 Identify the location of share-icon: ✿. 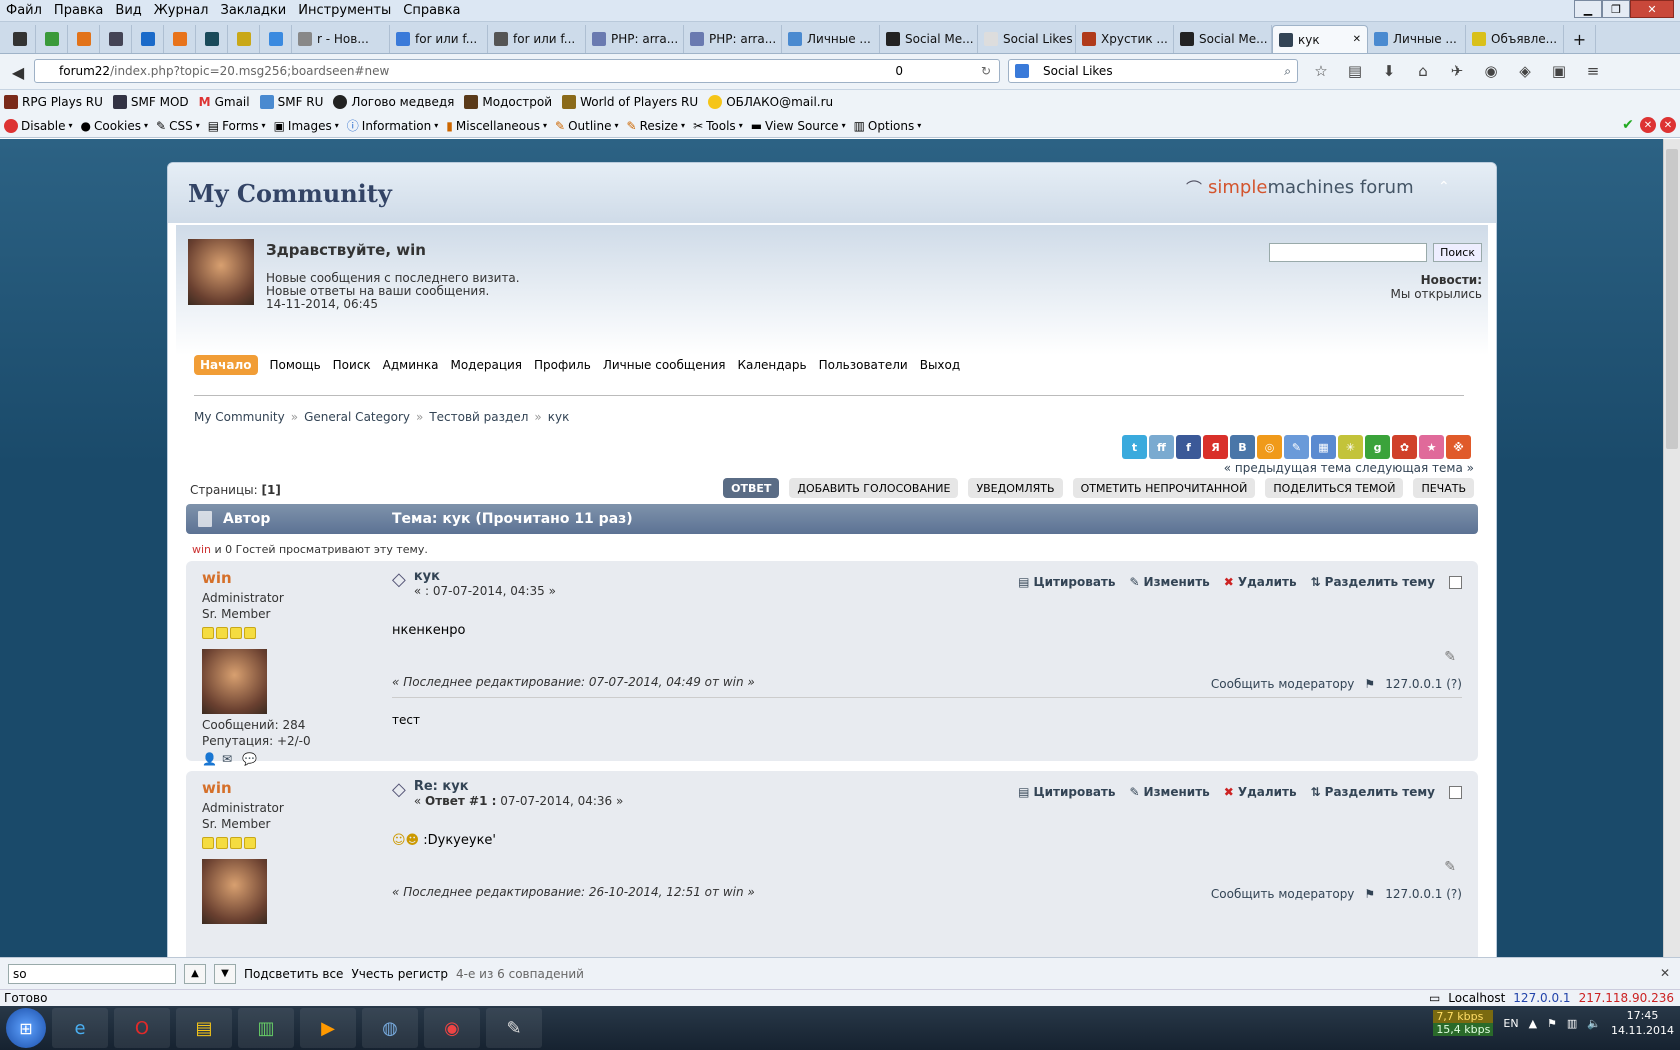
(1404, 447).